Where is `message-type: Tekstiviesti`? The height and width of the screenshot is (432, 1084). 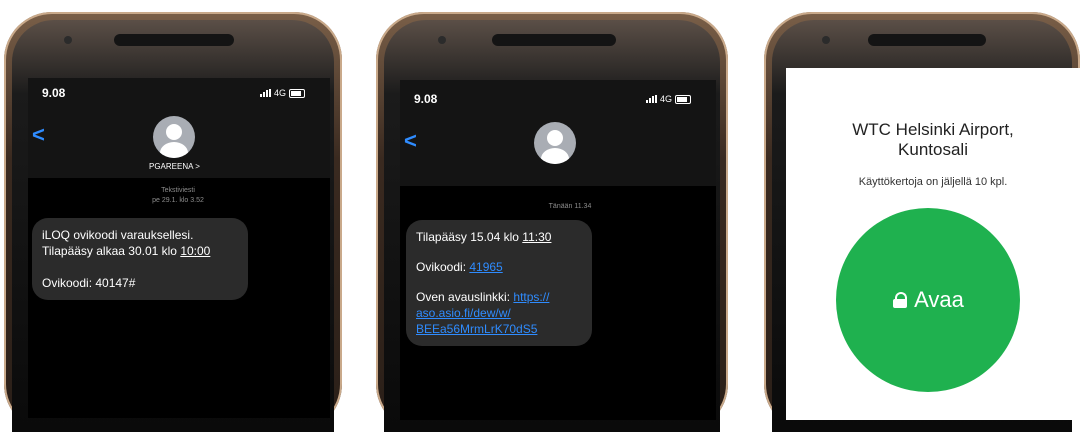
message-type: Tekstiviesti is located at coordinates (178, 190).